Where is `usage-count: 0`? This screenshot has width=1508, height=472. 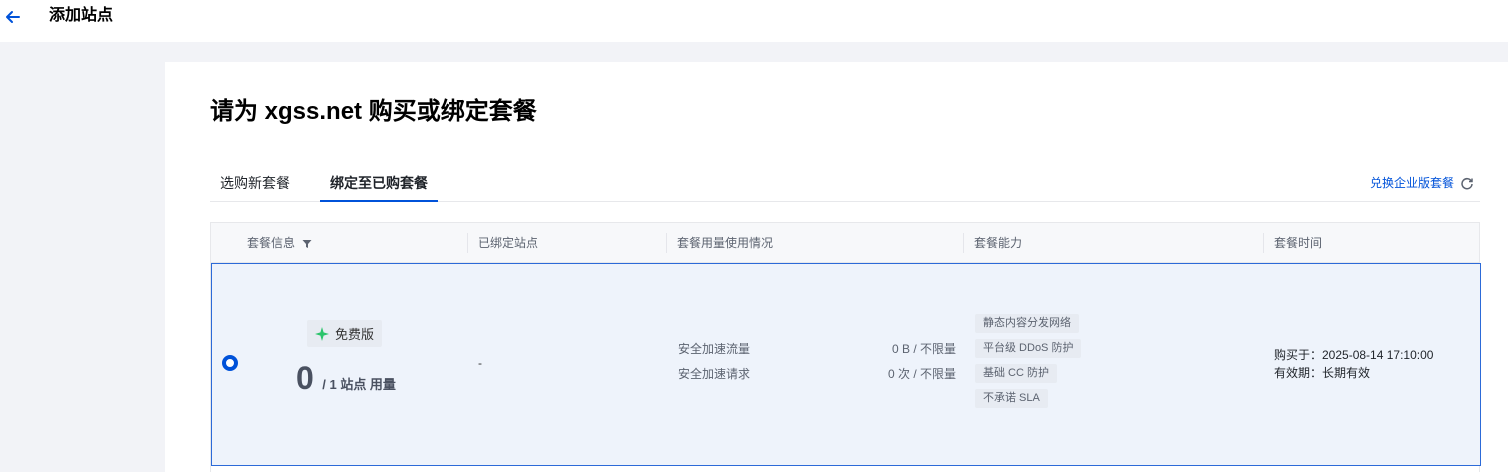 usage-count: 0 is located at coordinates (305, 378).